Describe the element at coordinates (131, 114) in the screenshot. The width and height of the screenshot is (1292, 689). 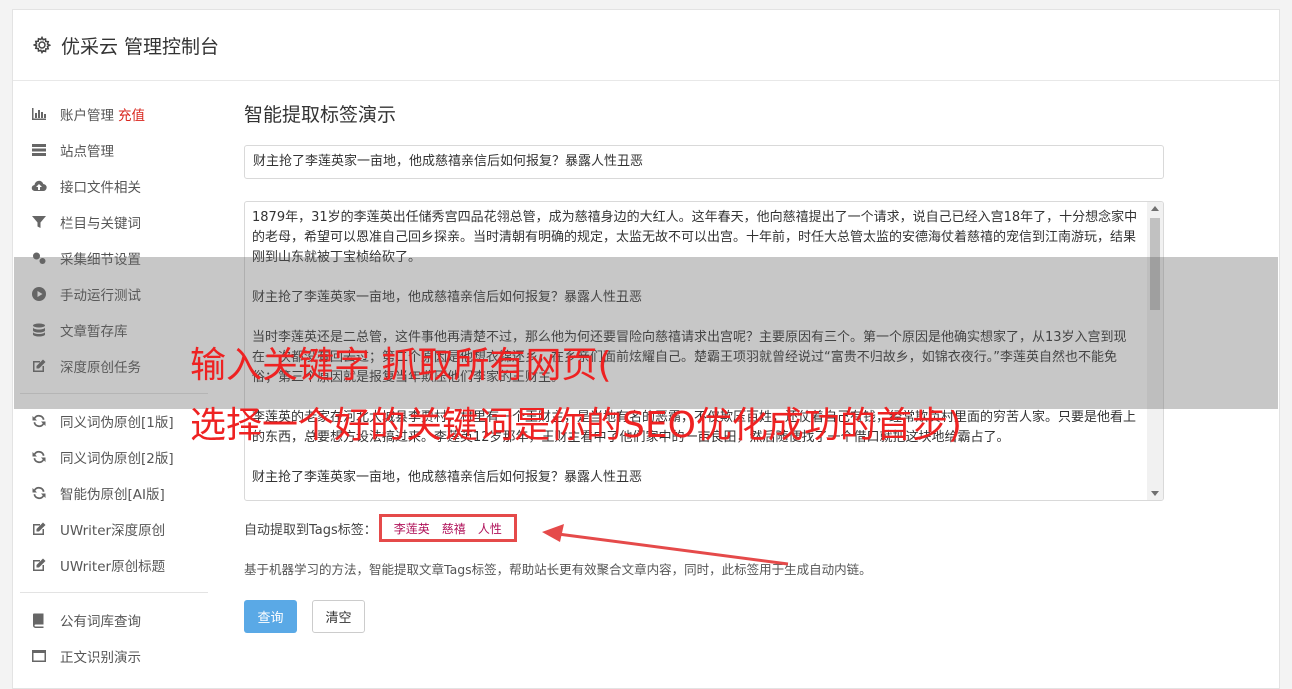
I see `recharge-link: 充值` at that location.